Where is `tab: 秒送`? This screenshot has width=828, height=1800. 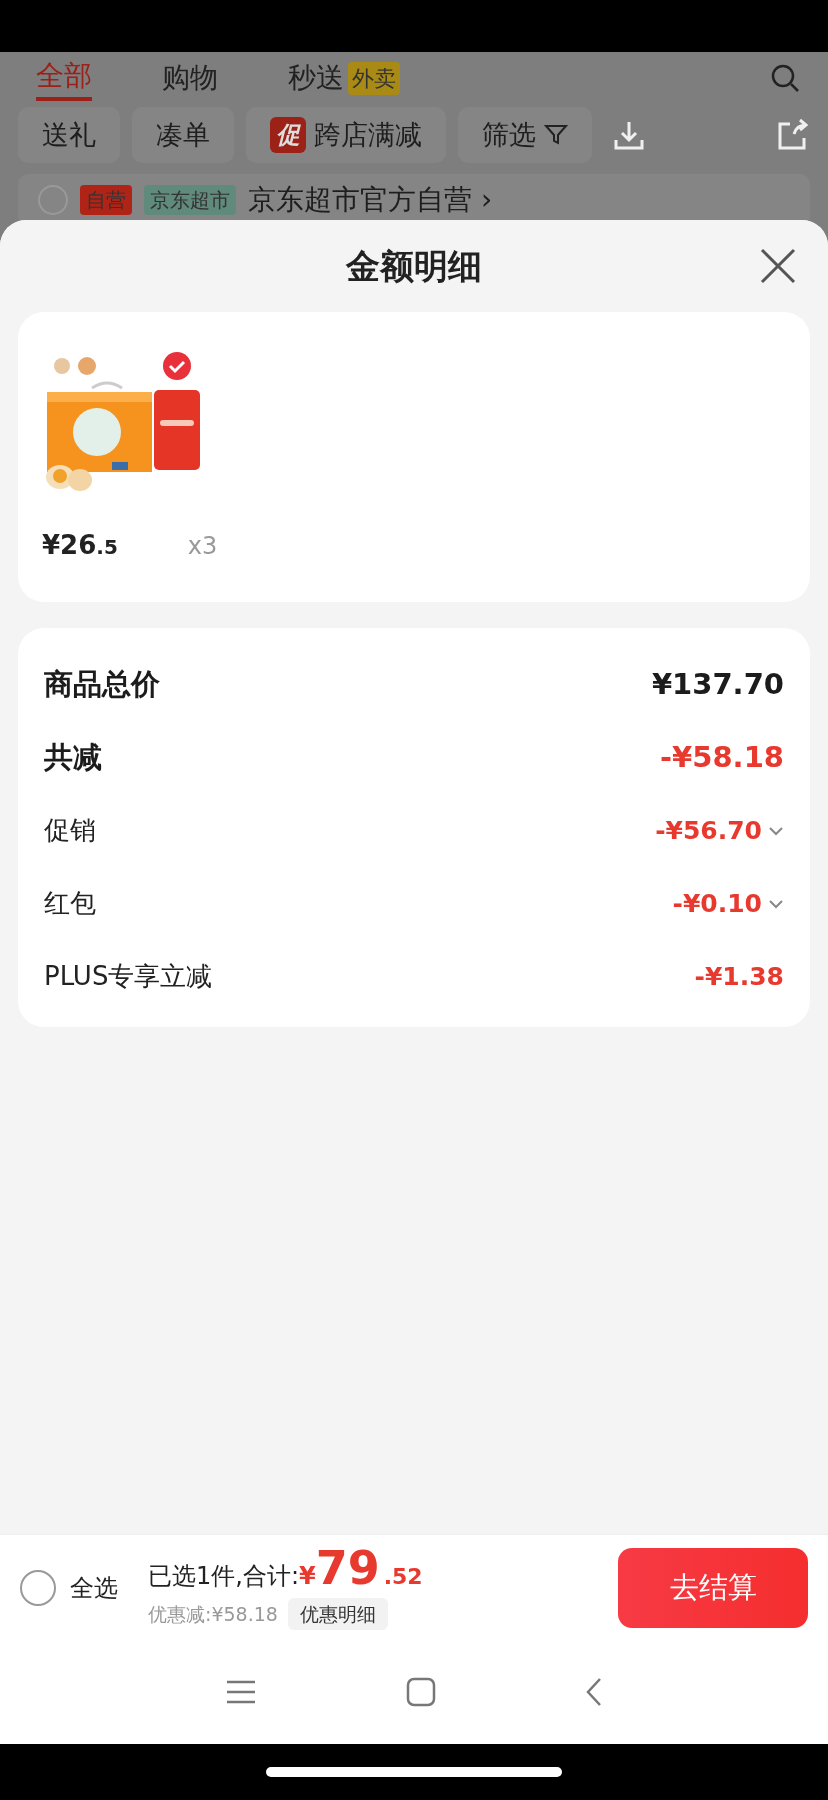 tab: 秒送 is located at coordinates (316, 78).